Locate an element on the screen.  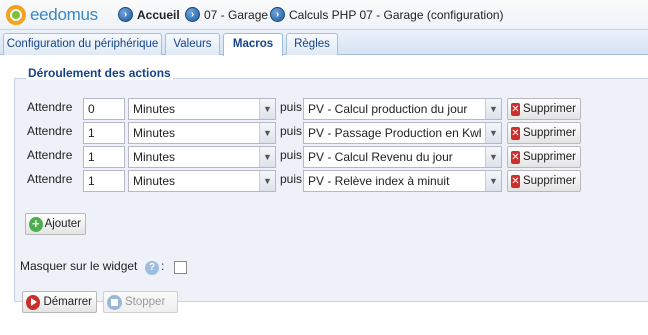
logo-icon is located at coordinates (16, 15).